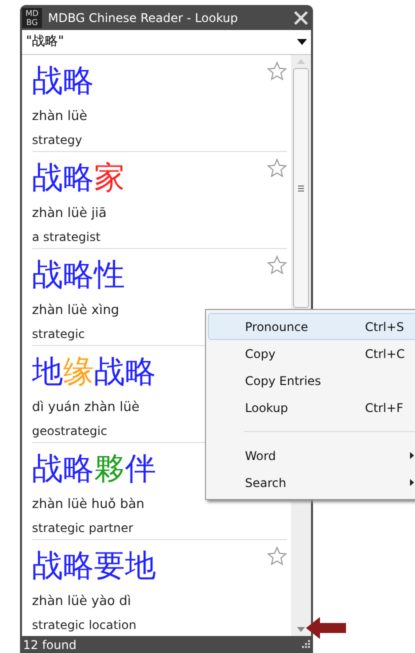 The height and width of the screenshot is (653, 415). I want to click on menu-label: Copy, so click(260, 354).